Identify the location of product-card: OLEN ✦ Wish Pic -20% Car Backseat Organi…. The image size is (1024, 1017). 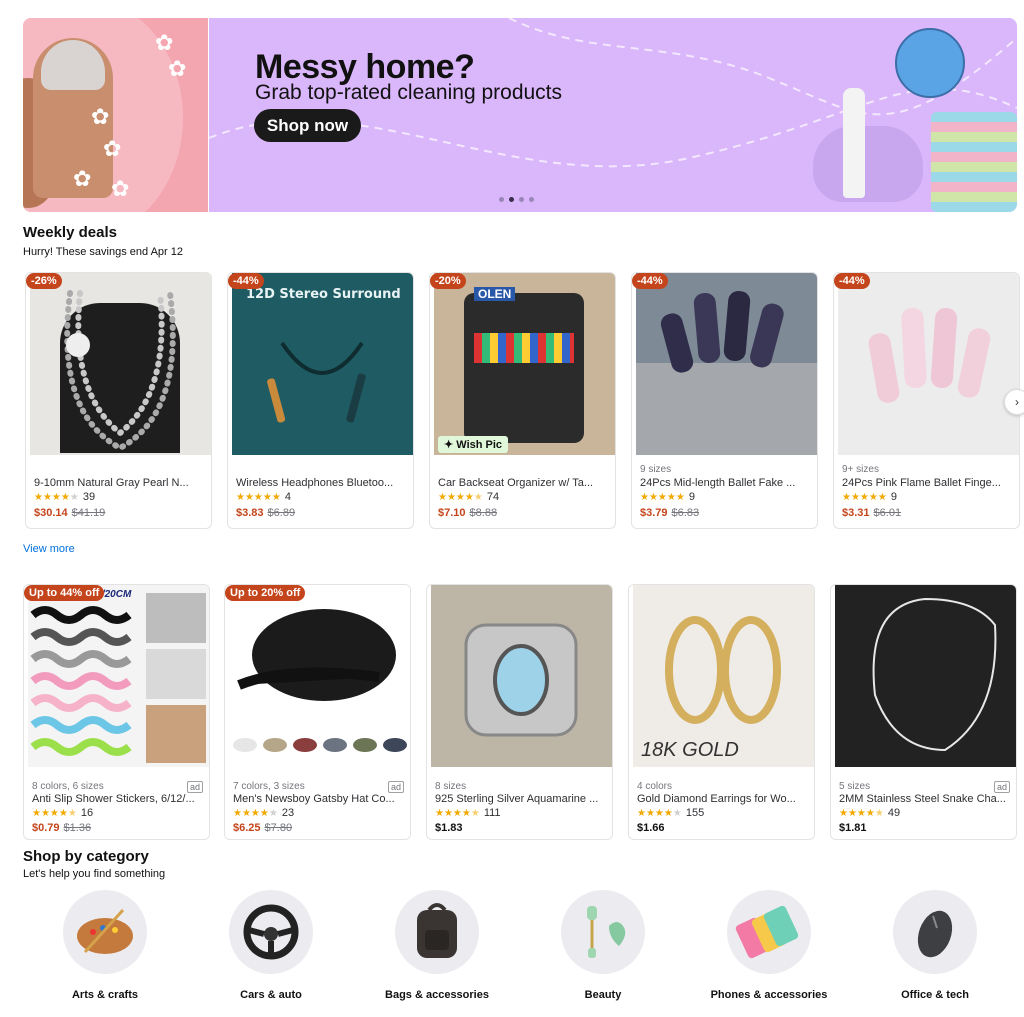
(522, 400).